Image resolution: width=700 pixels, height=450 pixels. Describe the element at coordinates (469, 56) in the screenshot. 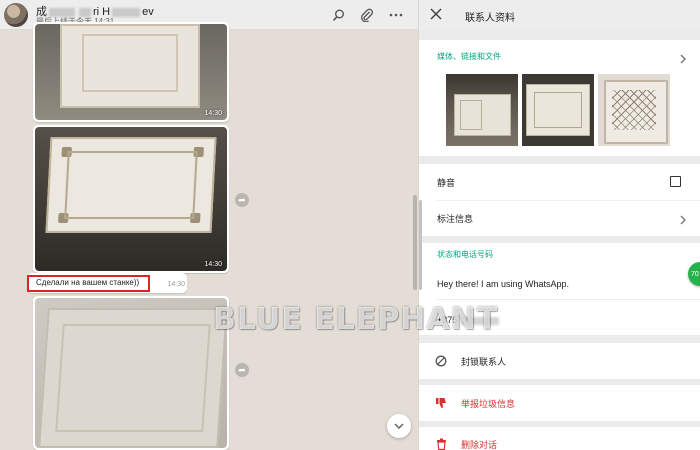

I see `media-section-label: 媒体、链接和文件` at that location.